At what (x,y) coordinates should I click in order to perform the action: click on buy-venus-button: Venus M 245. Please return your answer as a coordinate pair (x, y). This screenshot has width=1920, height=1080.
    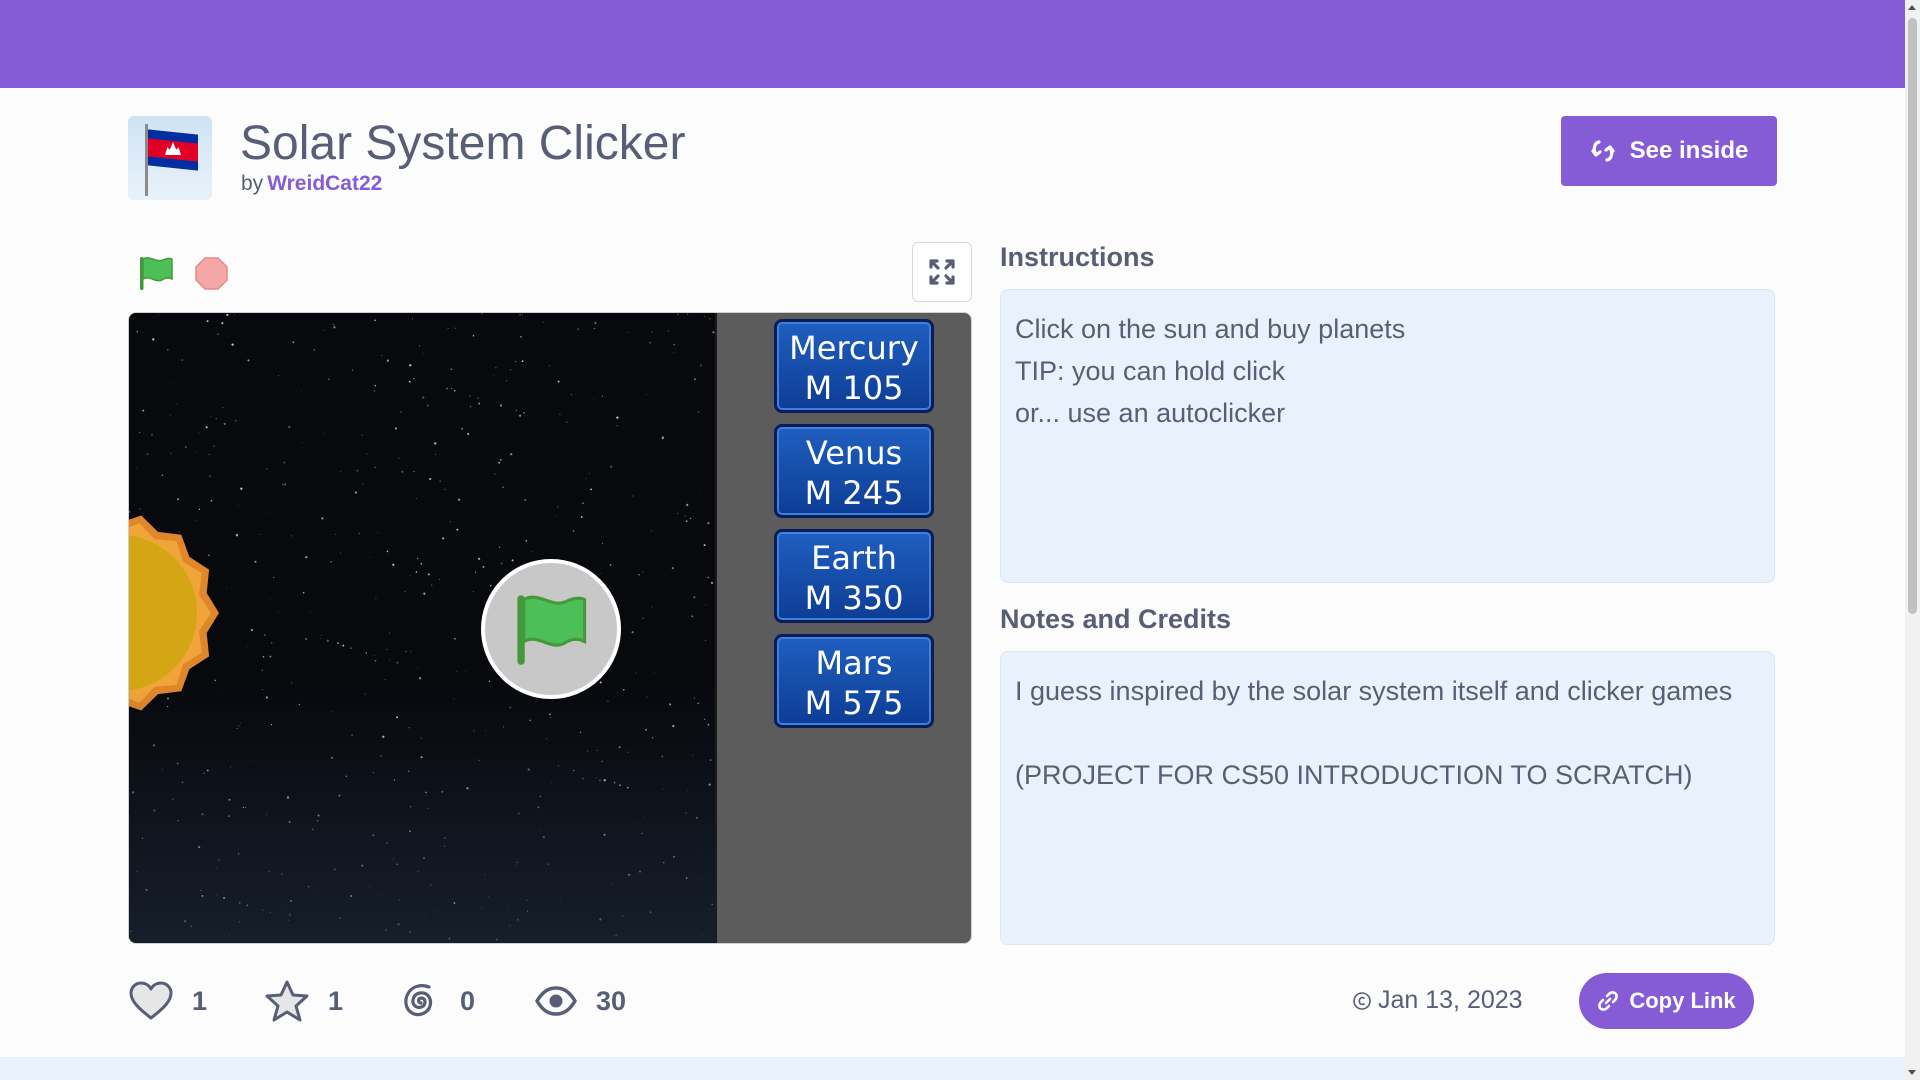
    Looking at the image, I should click on (854, 471).